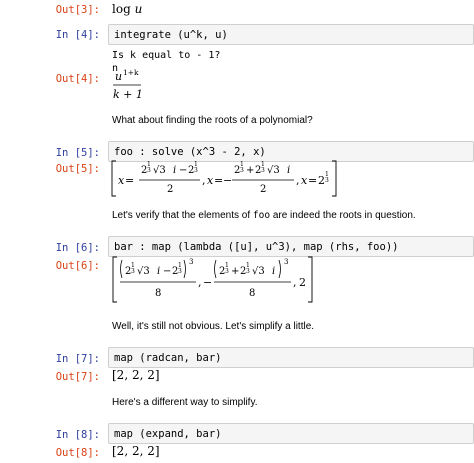 This screenshot has height=463, width=474. What do you see at coordinates (263, 170) in the screenshot?
I see `r2-third-den-b: 3` at bounding box center [263, 170].